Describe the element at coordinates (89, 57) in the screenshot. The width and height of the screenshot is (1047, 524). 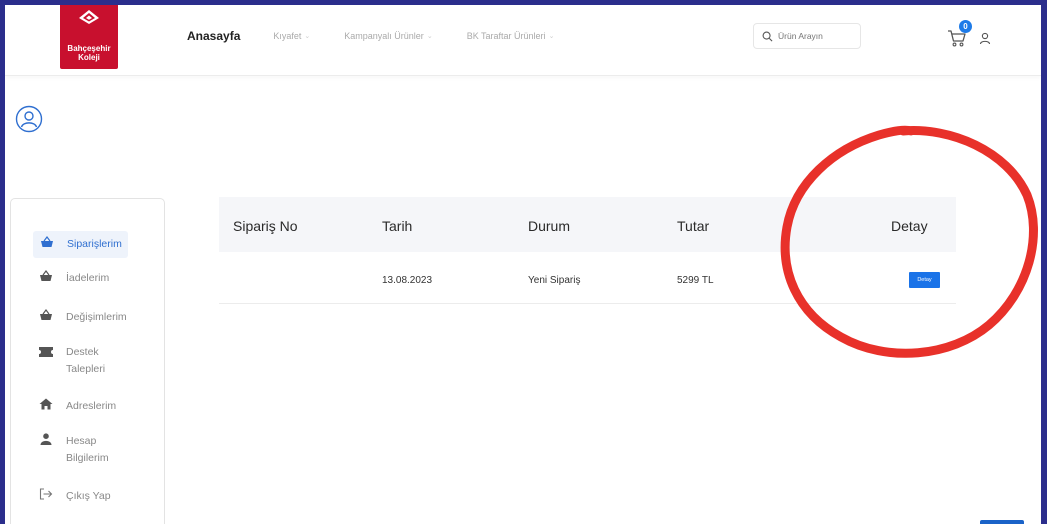
I see `logo-text-line2: Koleji` at that location.